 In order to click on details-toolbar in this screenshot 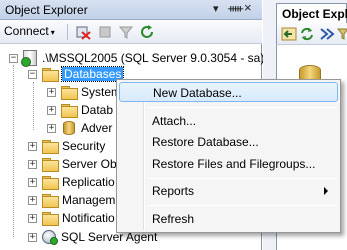, I will do `click(311, 34)`.